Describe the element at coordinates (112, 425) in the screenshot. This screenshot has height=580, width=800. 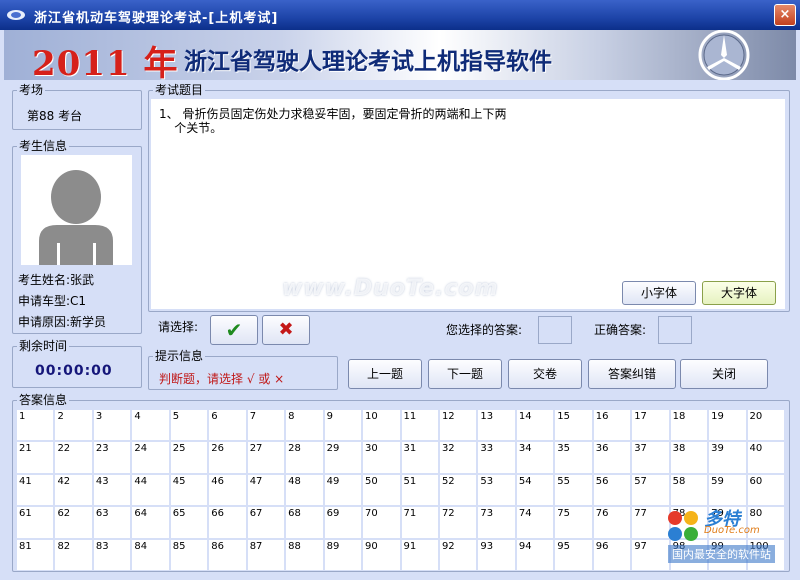
I see `answer-cell: 3` at that location.